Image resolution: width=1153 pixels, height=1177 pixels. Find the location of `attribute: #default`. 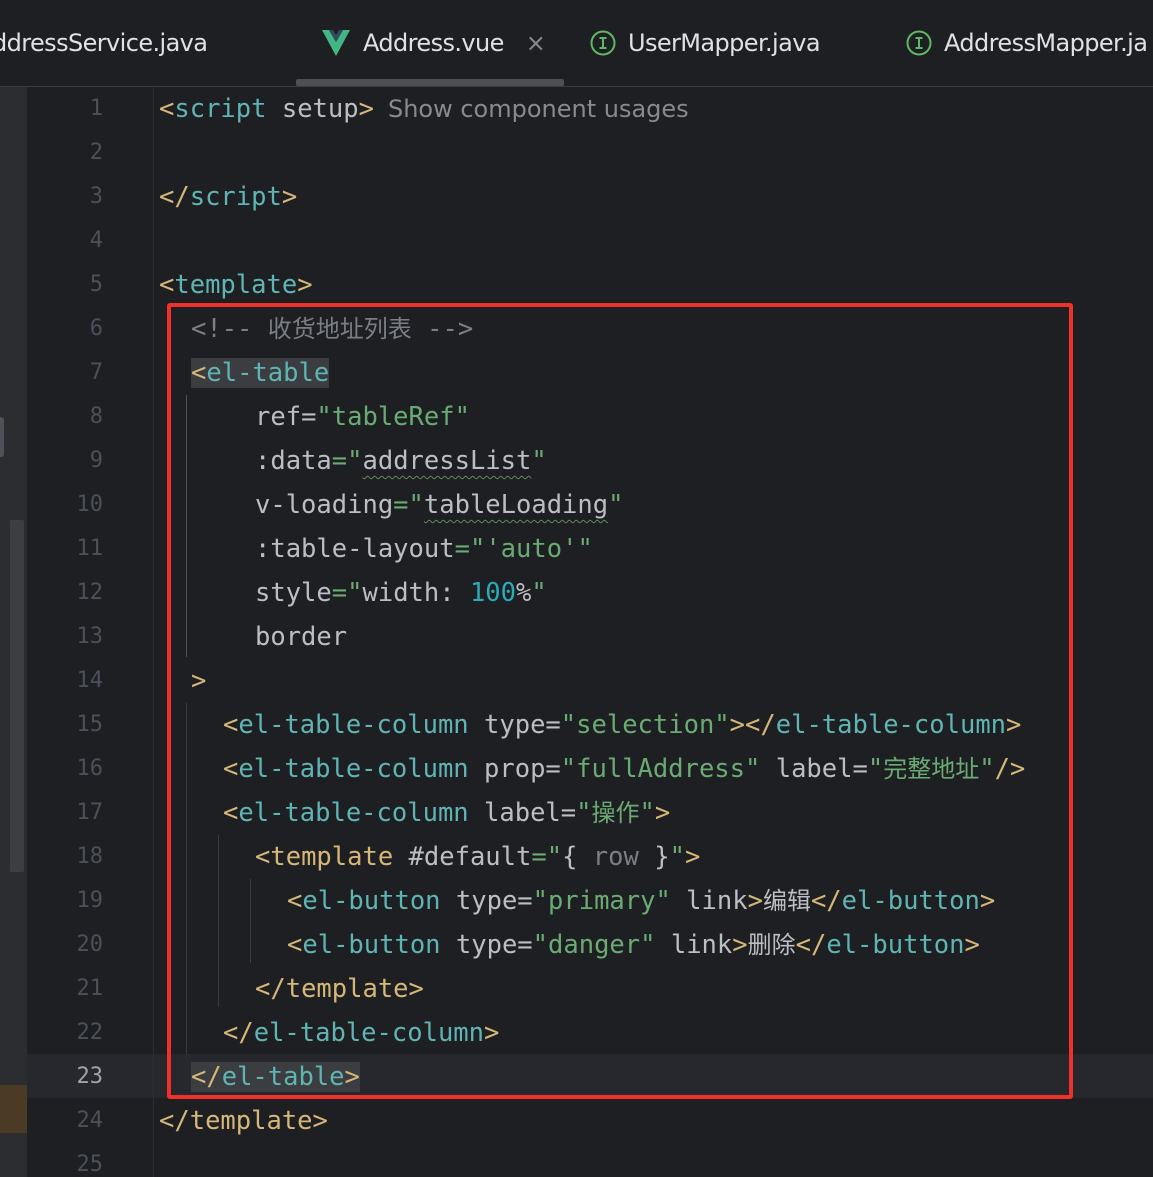

attribute: #default is located at coordinates (462, 857).